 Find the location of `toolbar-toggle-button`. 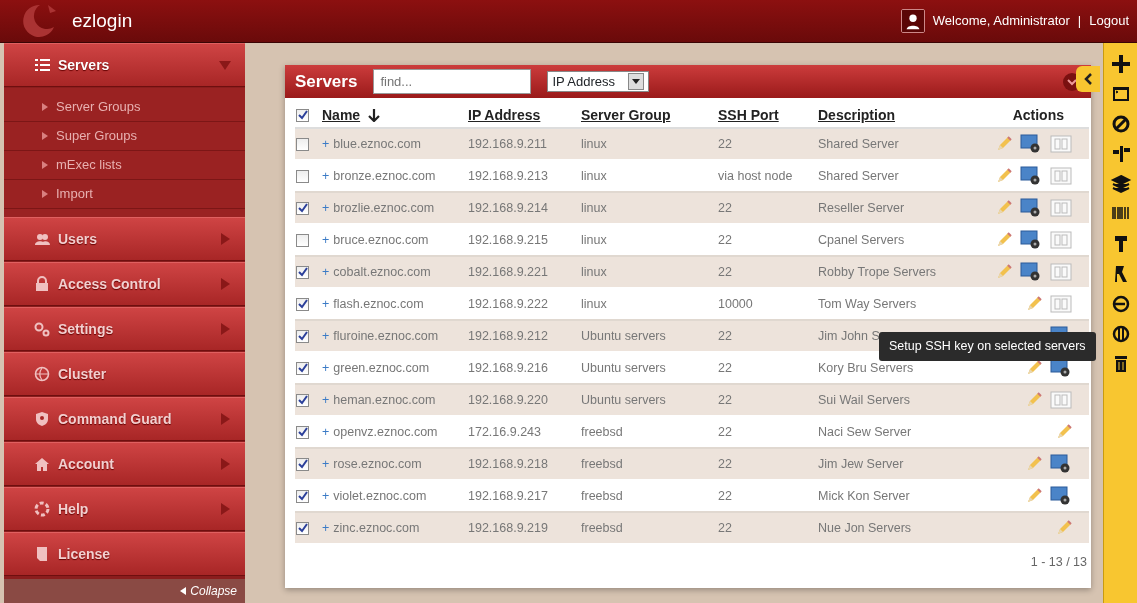

toolbar-toggle-button is located at coordinates (1088, 79).